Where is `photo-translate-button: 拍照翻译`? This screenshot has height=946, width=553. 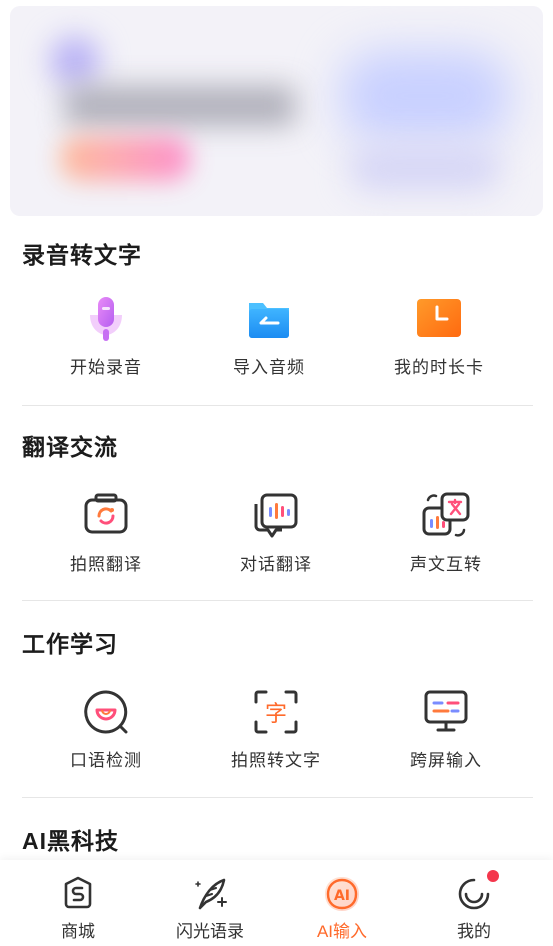
photo-translate-button: 拍照翻译 is located at coordinates (106, 533).